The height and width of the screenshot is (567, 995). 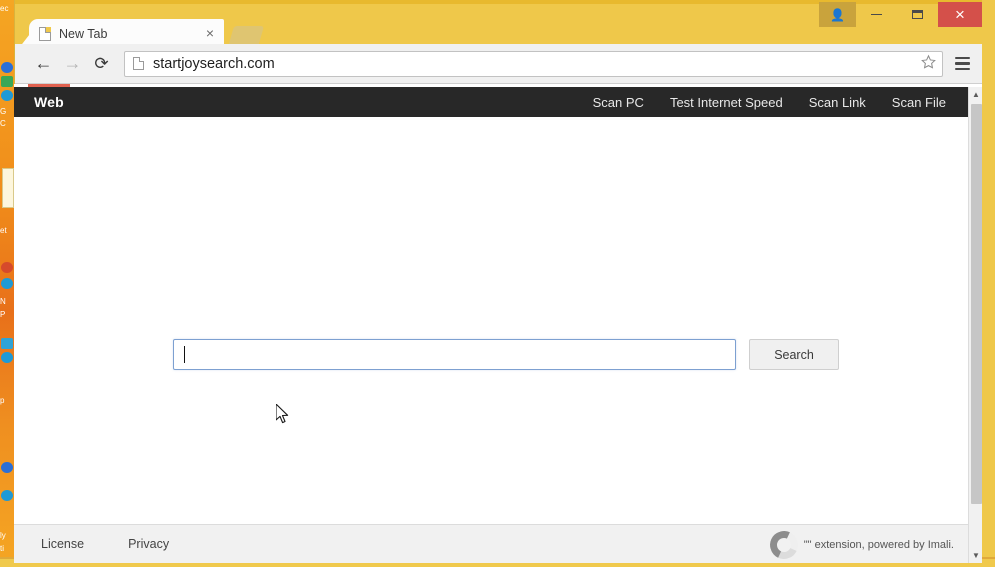 I want to click on bg-icon-blue, so click(x=7, y=67).